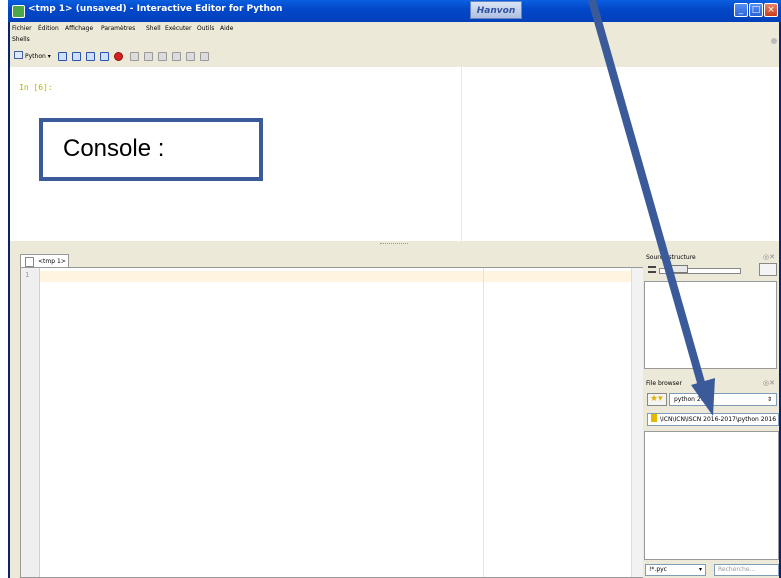  Describe the element at coordinates (483, 422) in the screenshot. I see `edge-guide-line` at that location.